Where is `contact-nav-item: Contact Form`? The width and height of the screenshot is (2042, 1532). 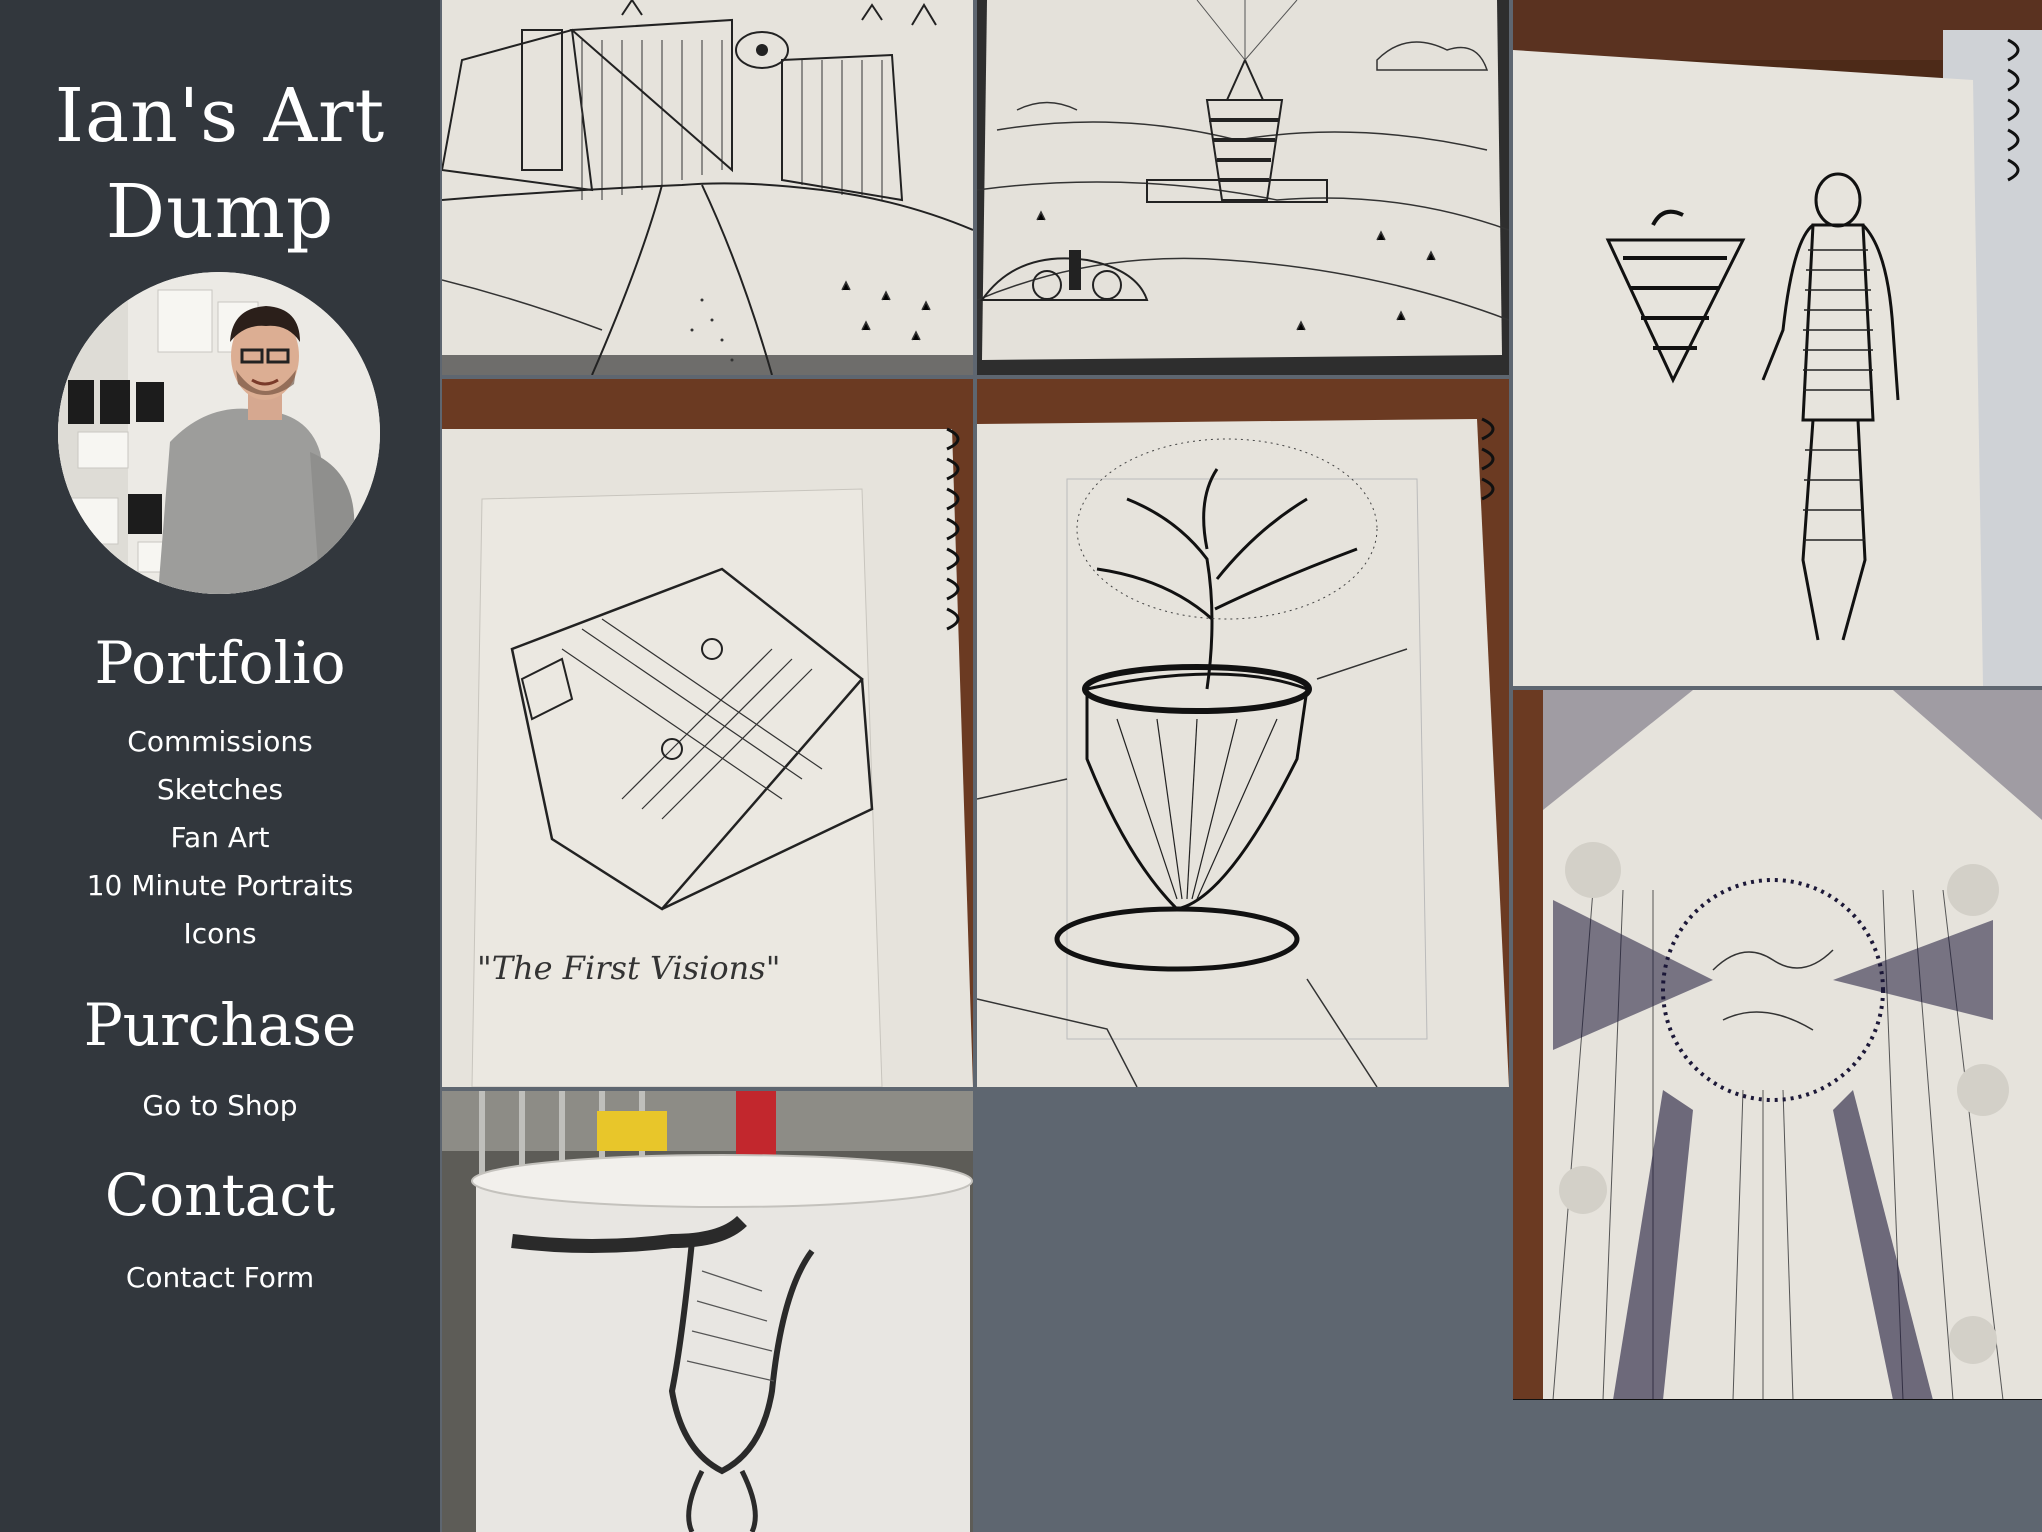 contact-nav-item: Contact Form is located at coordinates (220, 1278).